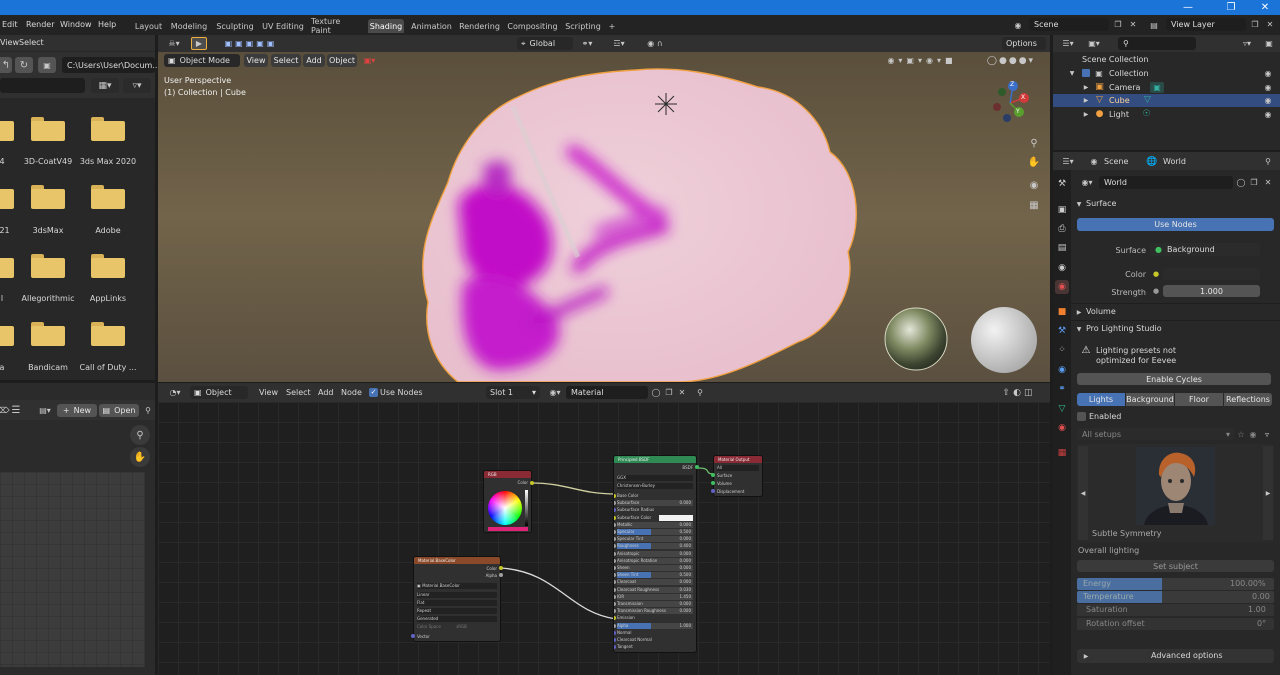  What do you see at coordinates (1034, 143) in the screenshot?
I see `viewport-zoom-icon: ⚲` at bounding box center [1034, 143].